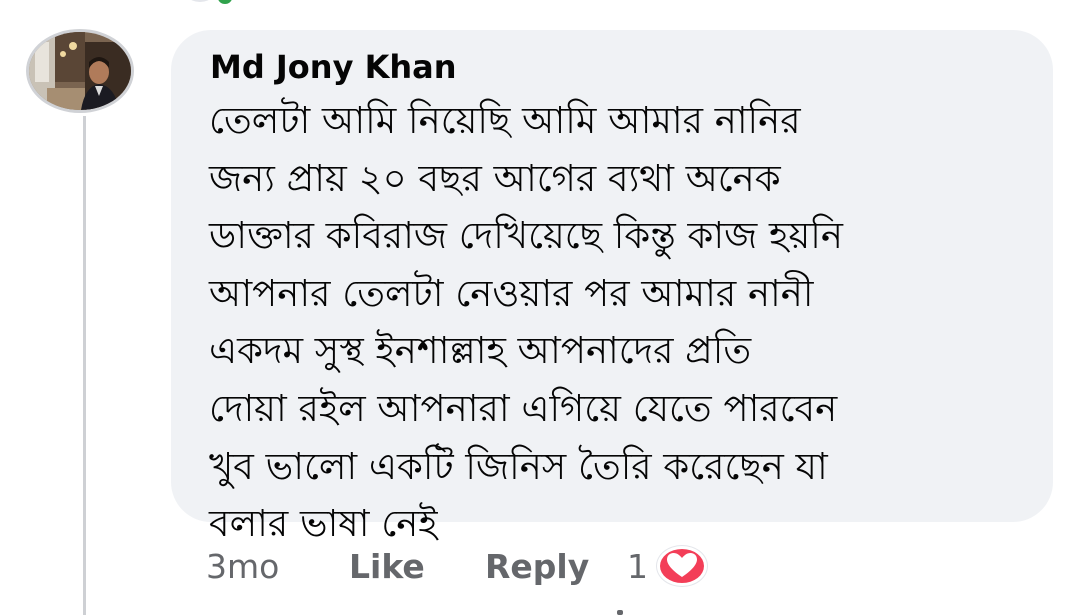 Image resolution: width=1080 pixels, height=615 pixels. Describe the element at coordinates (225, 2) in the screenshot. I see `online-status-dot` at that location.